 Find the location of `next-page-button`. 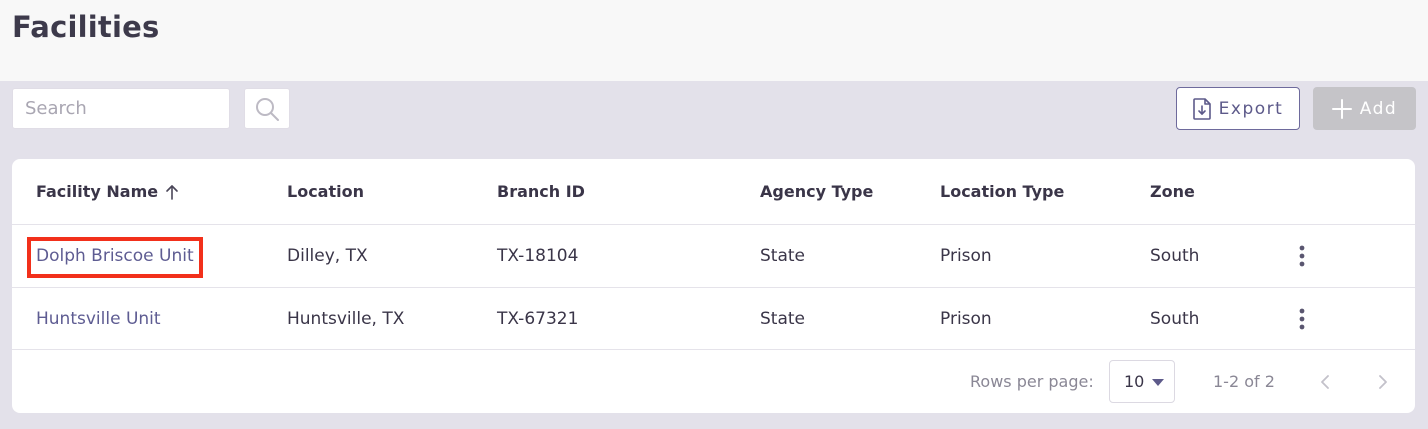

next-page-button is located at coordinates (1383, 382).